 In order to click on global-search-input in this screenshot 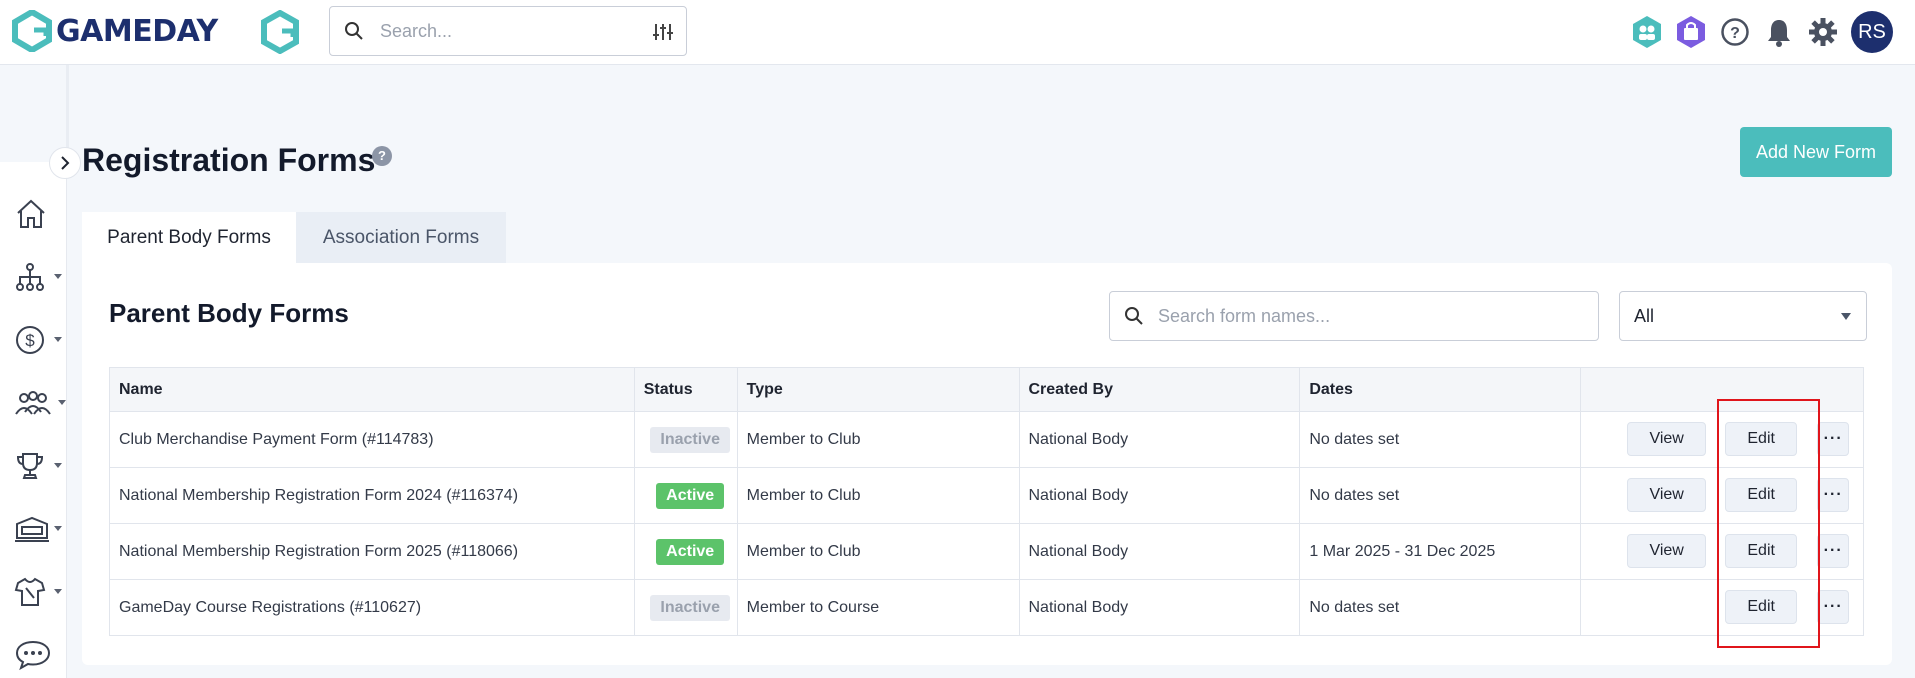, I will do `click(510, 31)`.